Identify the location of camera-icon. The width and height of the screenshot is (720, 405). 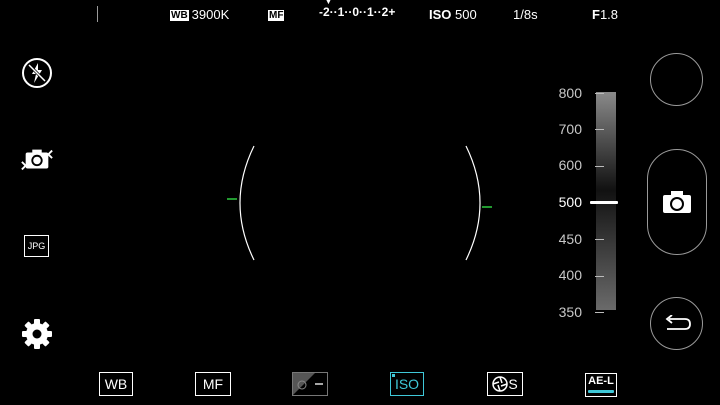
(677, 202).